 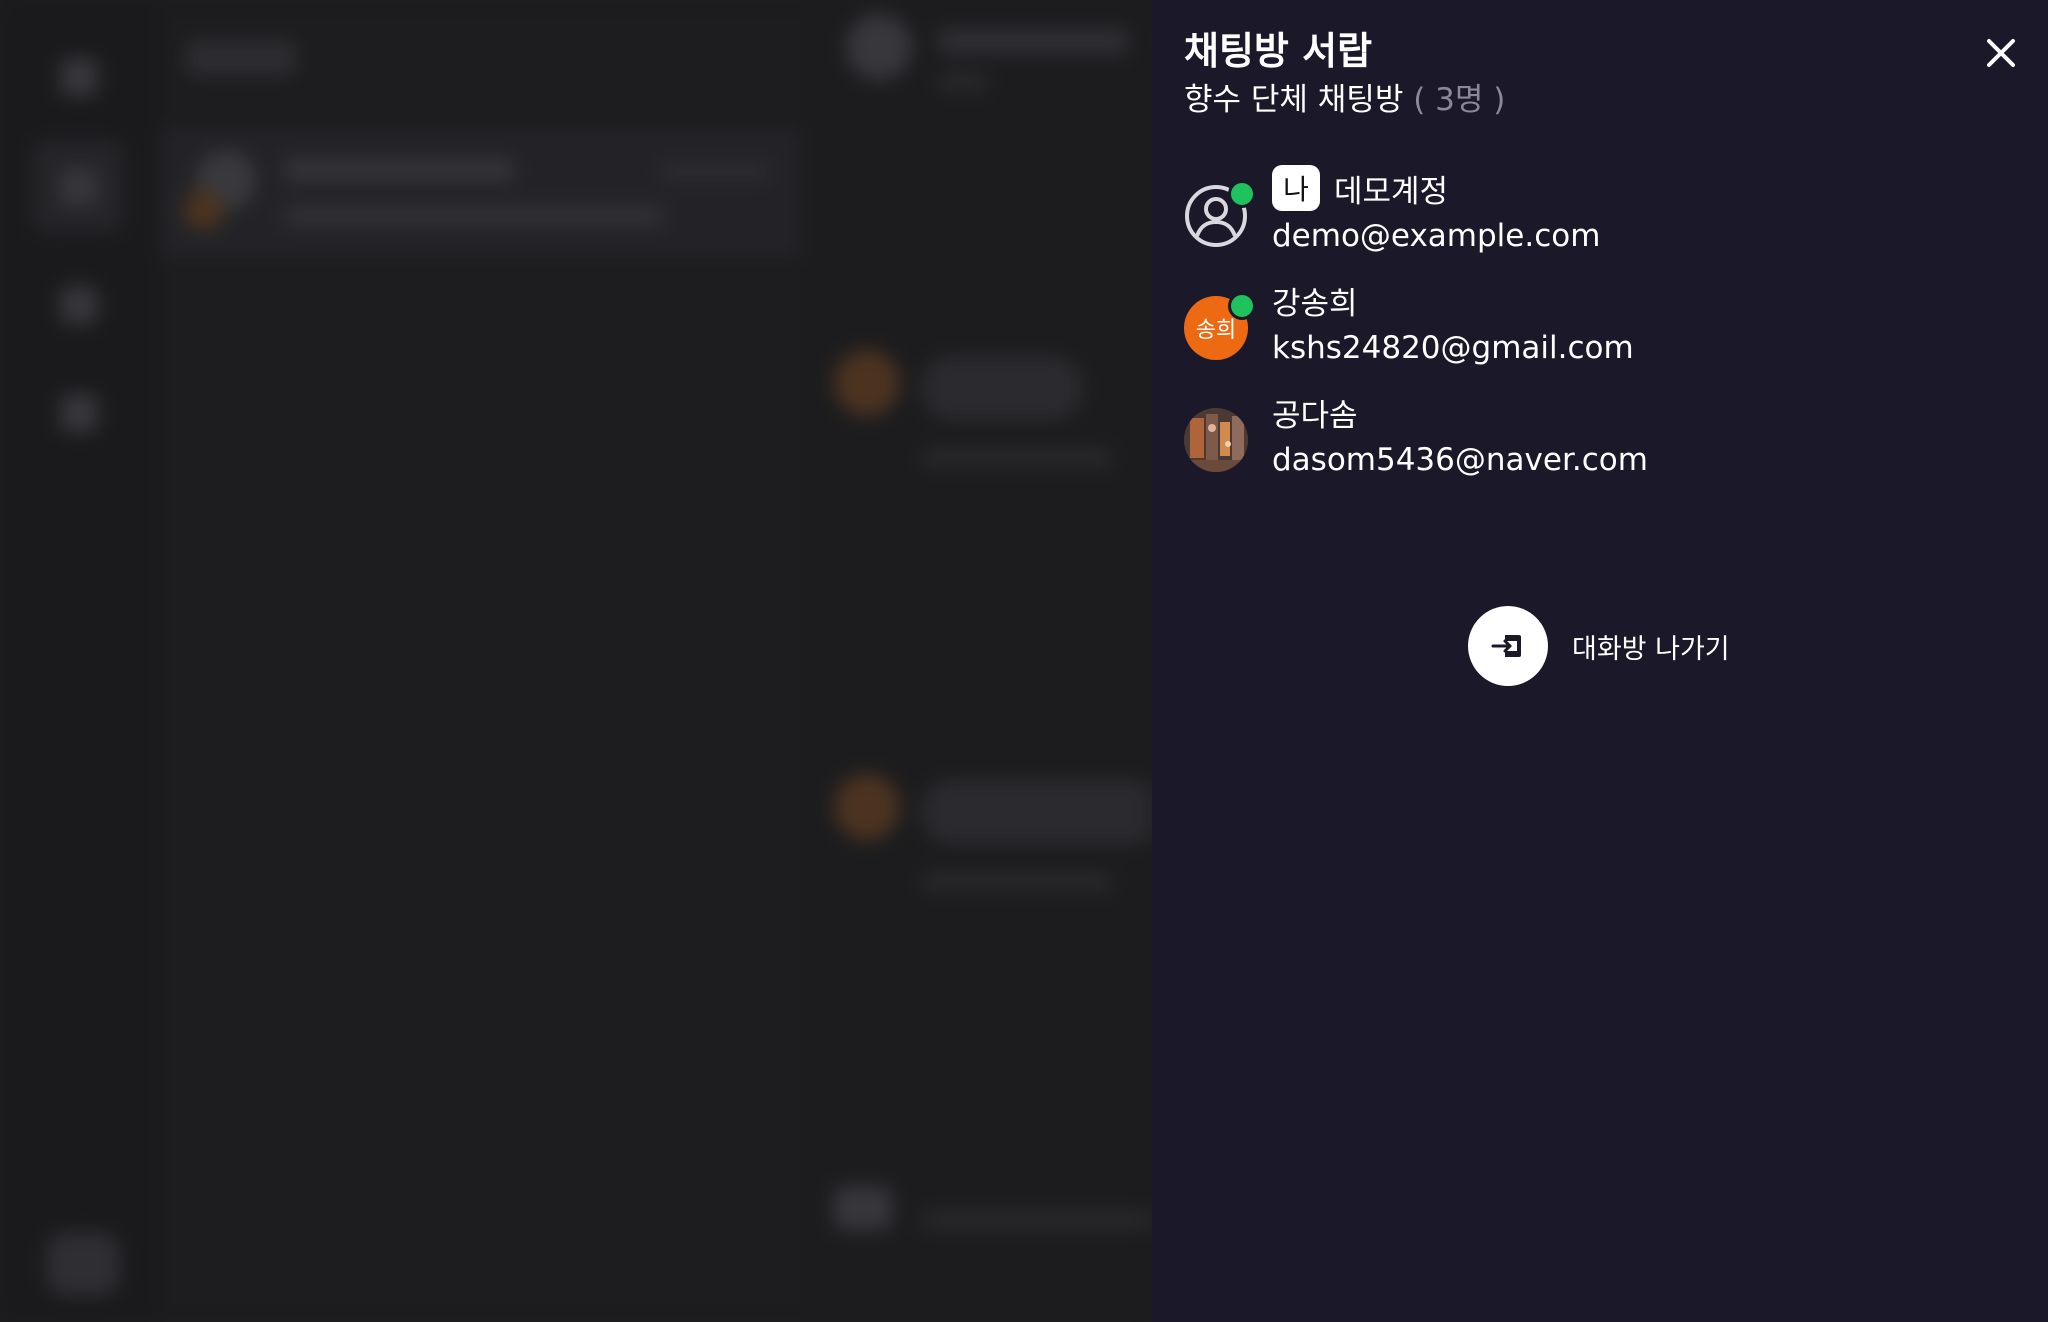 What do you see at coordinates (1460, 460) in the screenshot?
I see `member-email: dasom5436@naver.com` at bounding box center [1460, 460].